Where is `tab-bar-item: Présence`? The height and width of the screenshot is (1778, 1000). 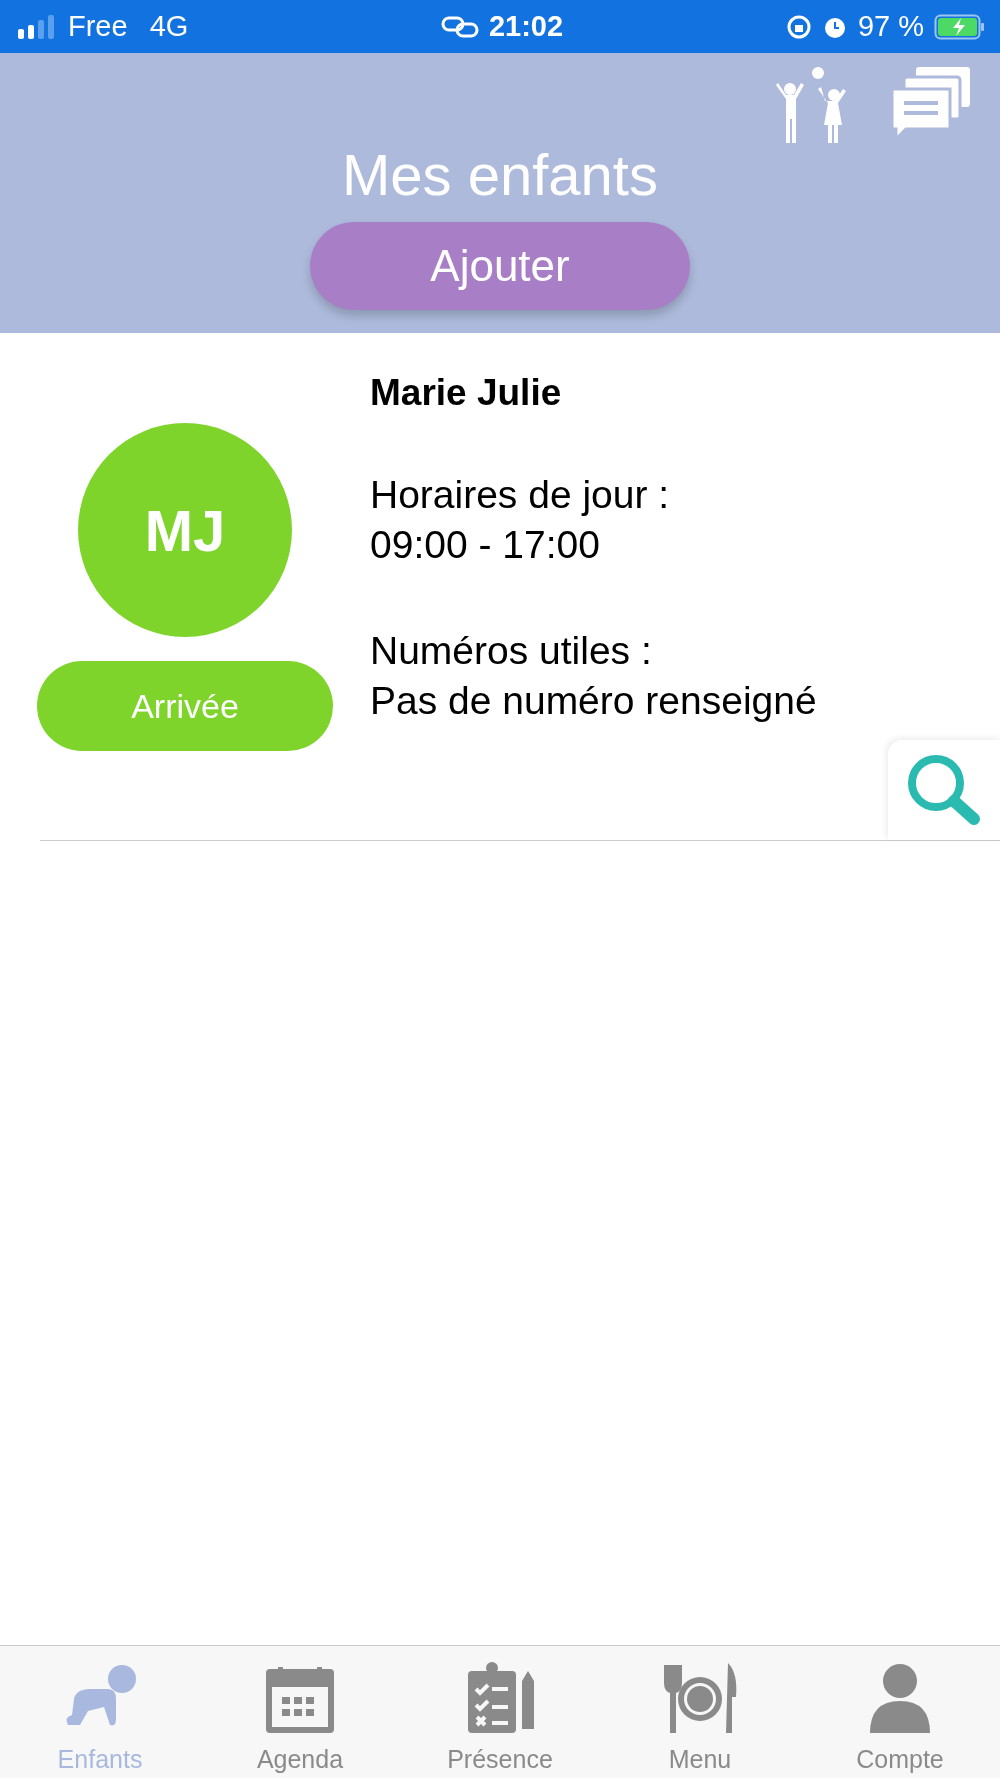
tab-bar-item: Présence is located at coordinates (500, 1712).